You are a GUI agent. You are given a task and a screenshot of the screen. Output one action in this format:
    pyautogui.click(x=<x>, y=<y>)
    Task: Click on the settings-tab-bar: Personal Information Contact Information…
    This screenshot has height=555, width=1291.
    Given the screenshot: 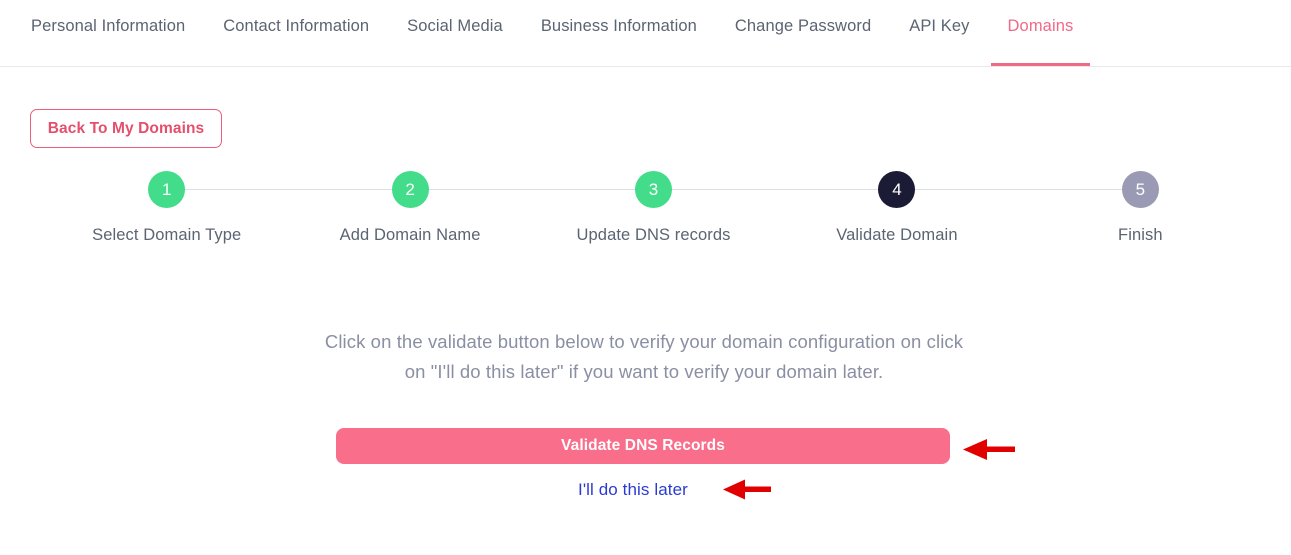 What is the action you would take?
    pyautogui.click(x=645, y=33)
    